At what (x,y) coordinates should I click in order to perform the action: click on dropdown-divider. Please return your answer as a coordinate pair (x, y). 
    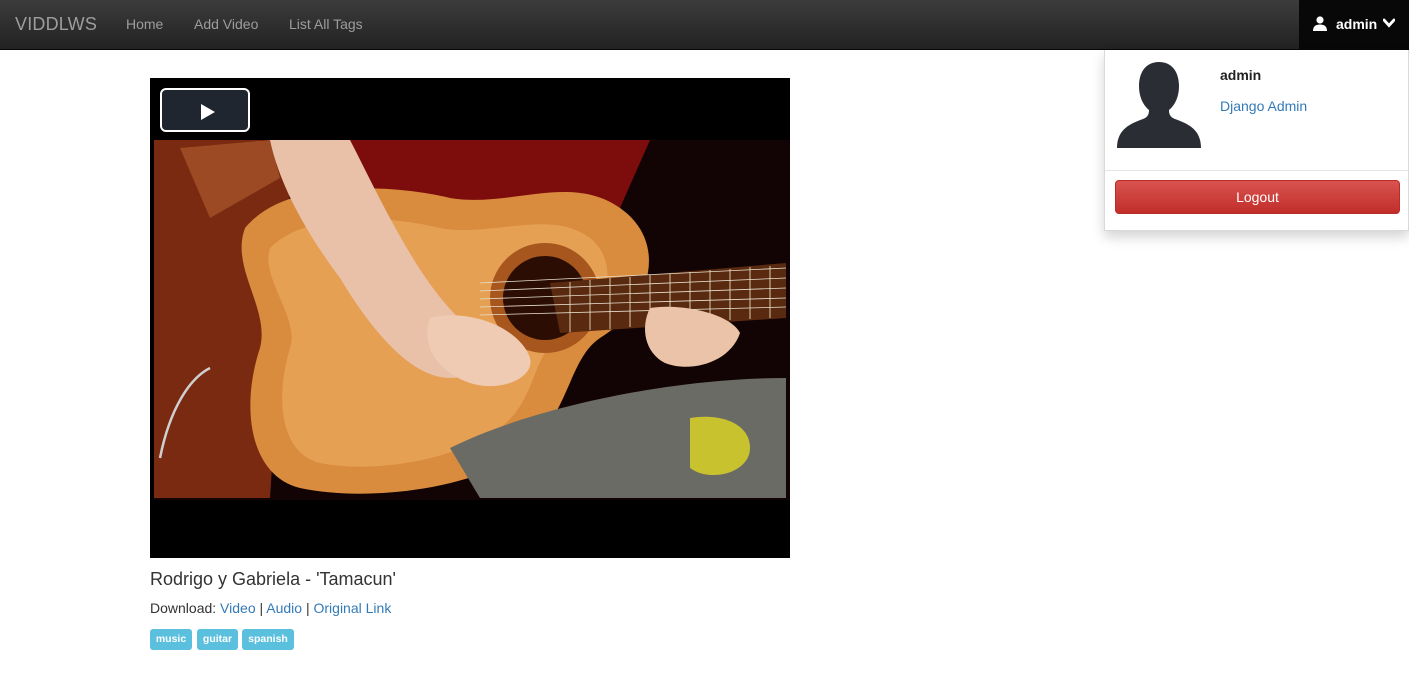
    Looking at the image, I should click on (1257, 170).